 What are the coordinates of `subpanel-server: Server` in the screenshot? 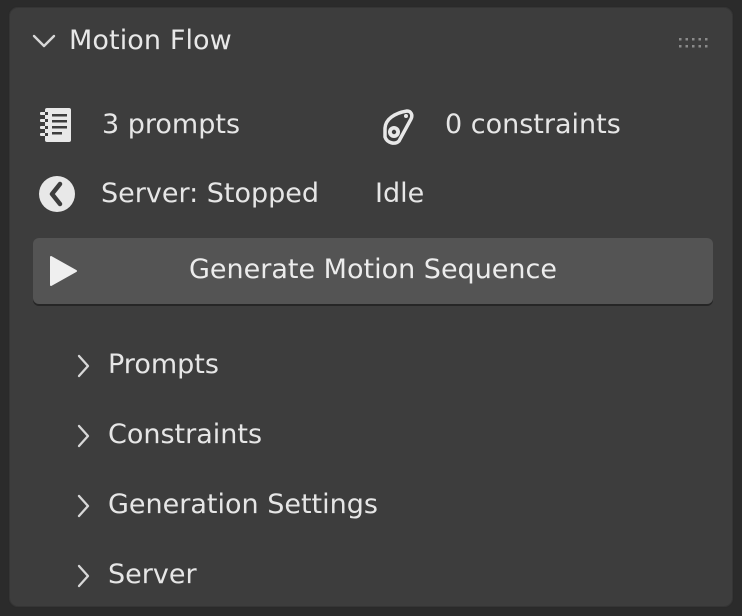 It's located at (367, 575).